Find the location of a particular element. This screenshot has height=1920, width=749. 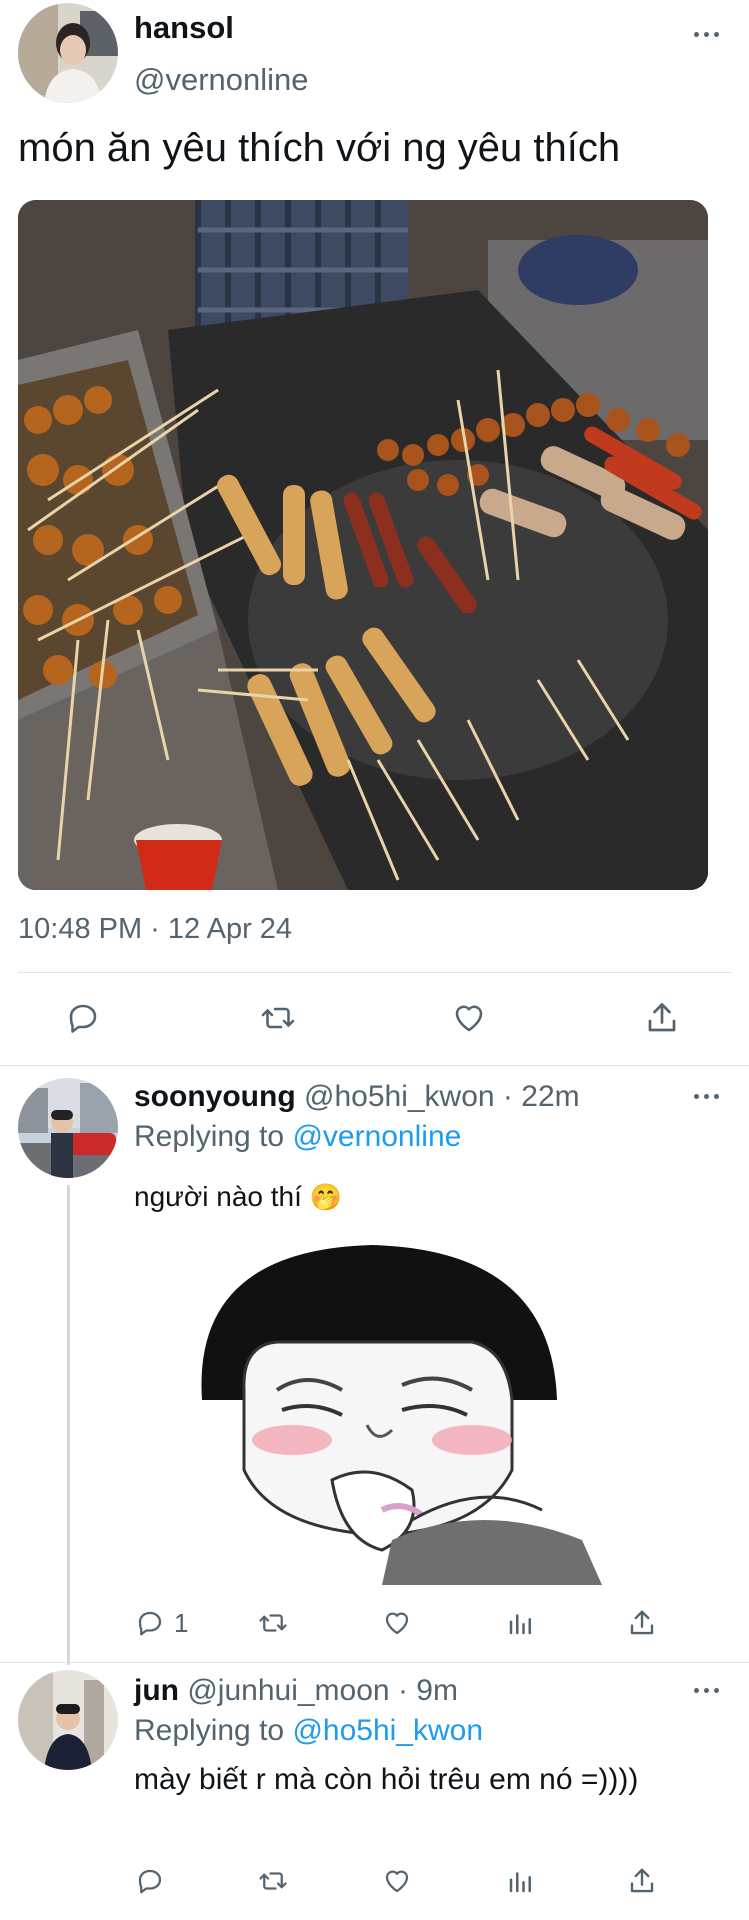

author-name: hansol is located at coordinates (184, 28).